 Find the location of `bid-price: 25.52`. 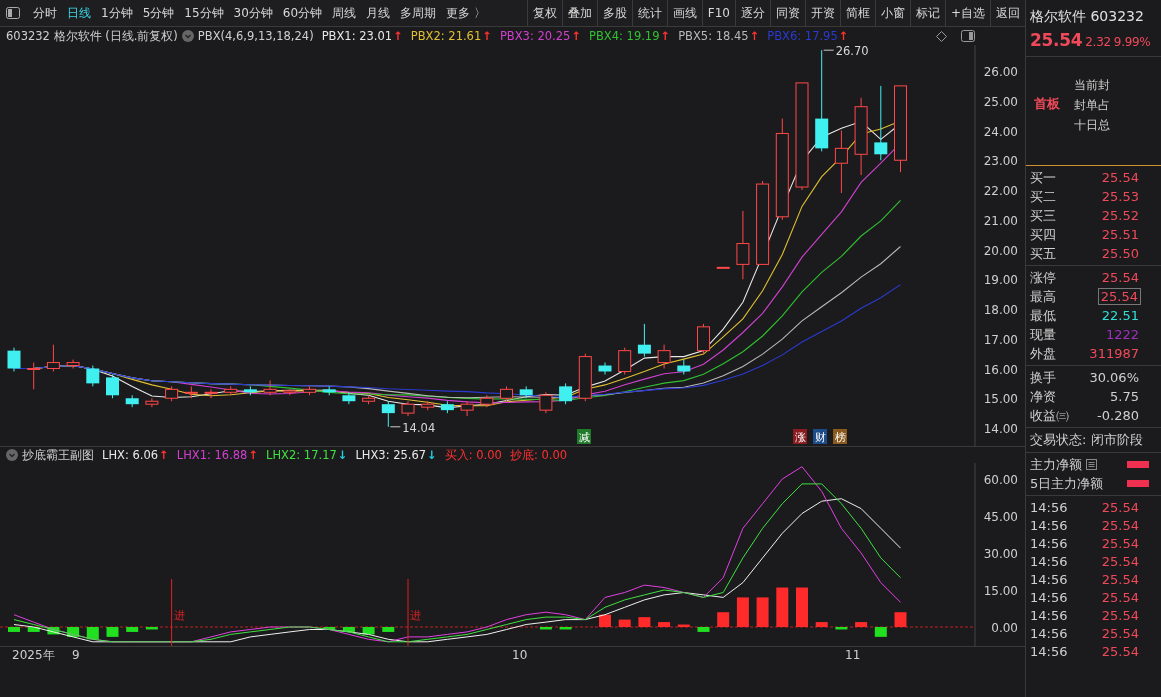

bid-price: 25.52 is located at coordinates (1120, 215).